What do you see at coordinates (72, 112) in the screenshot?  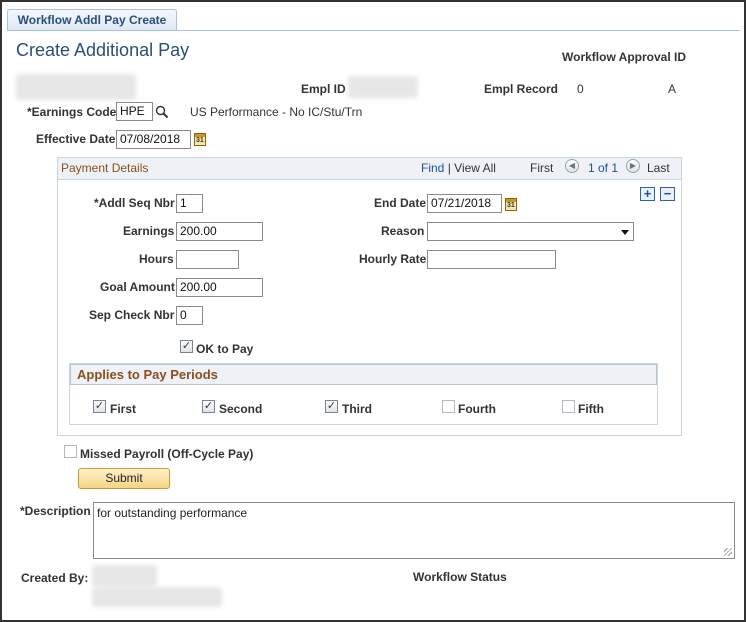 I see `earnings-code-label: *Earnings Code` at bounding box center [72, 112].